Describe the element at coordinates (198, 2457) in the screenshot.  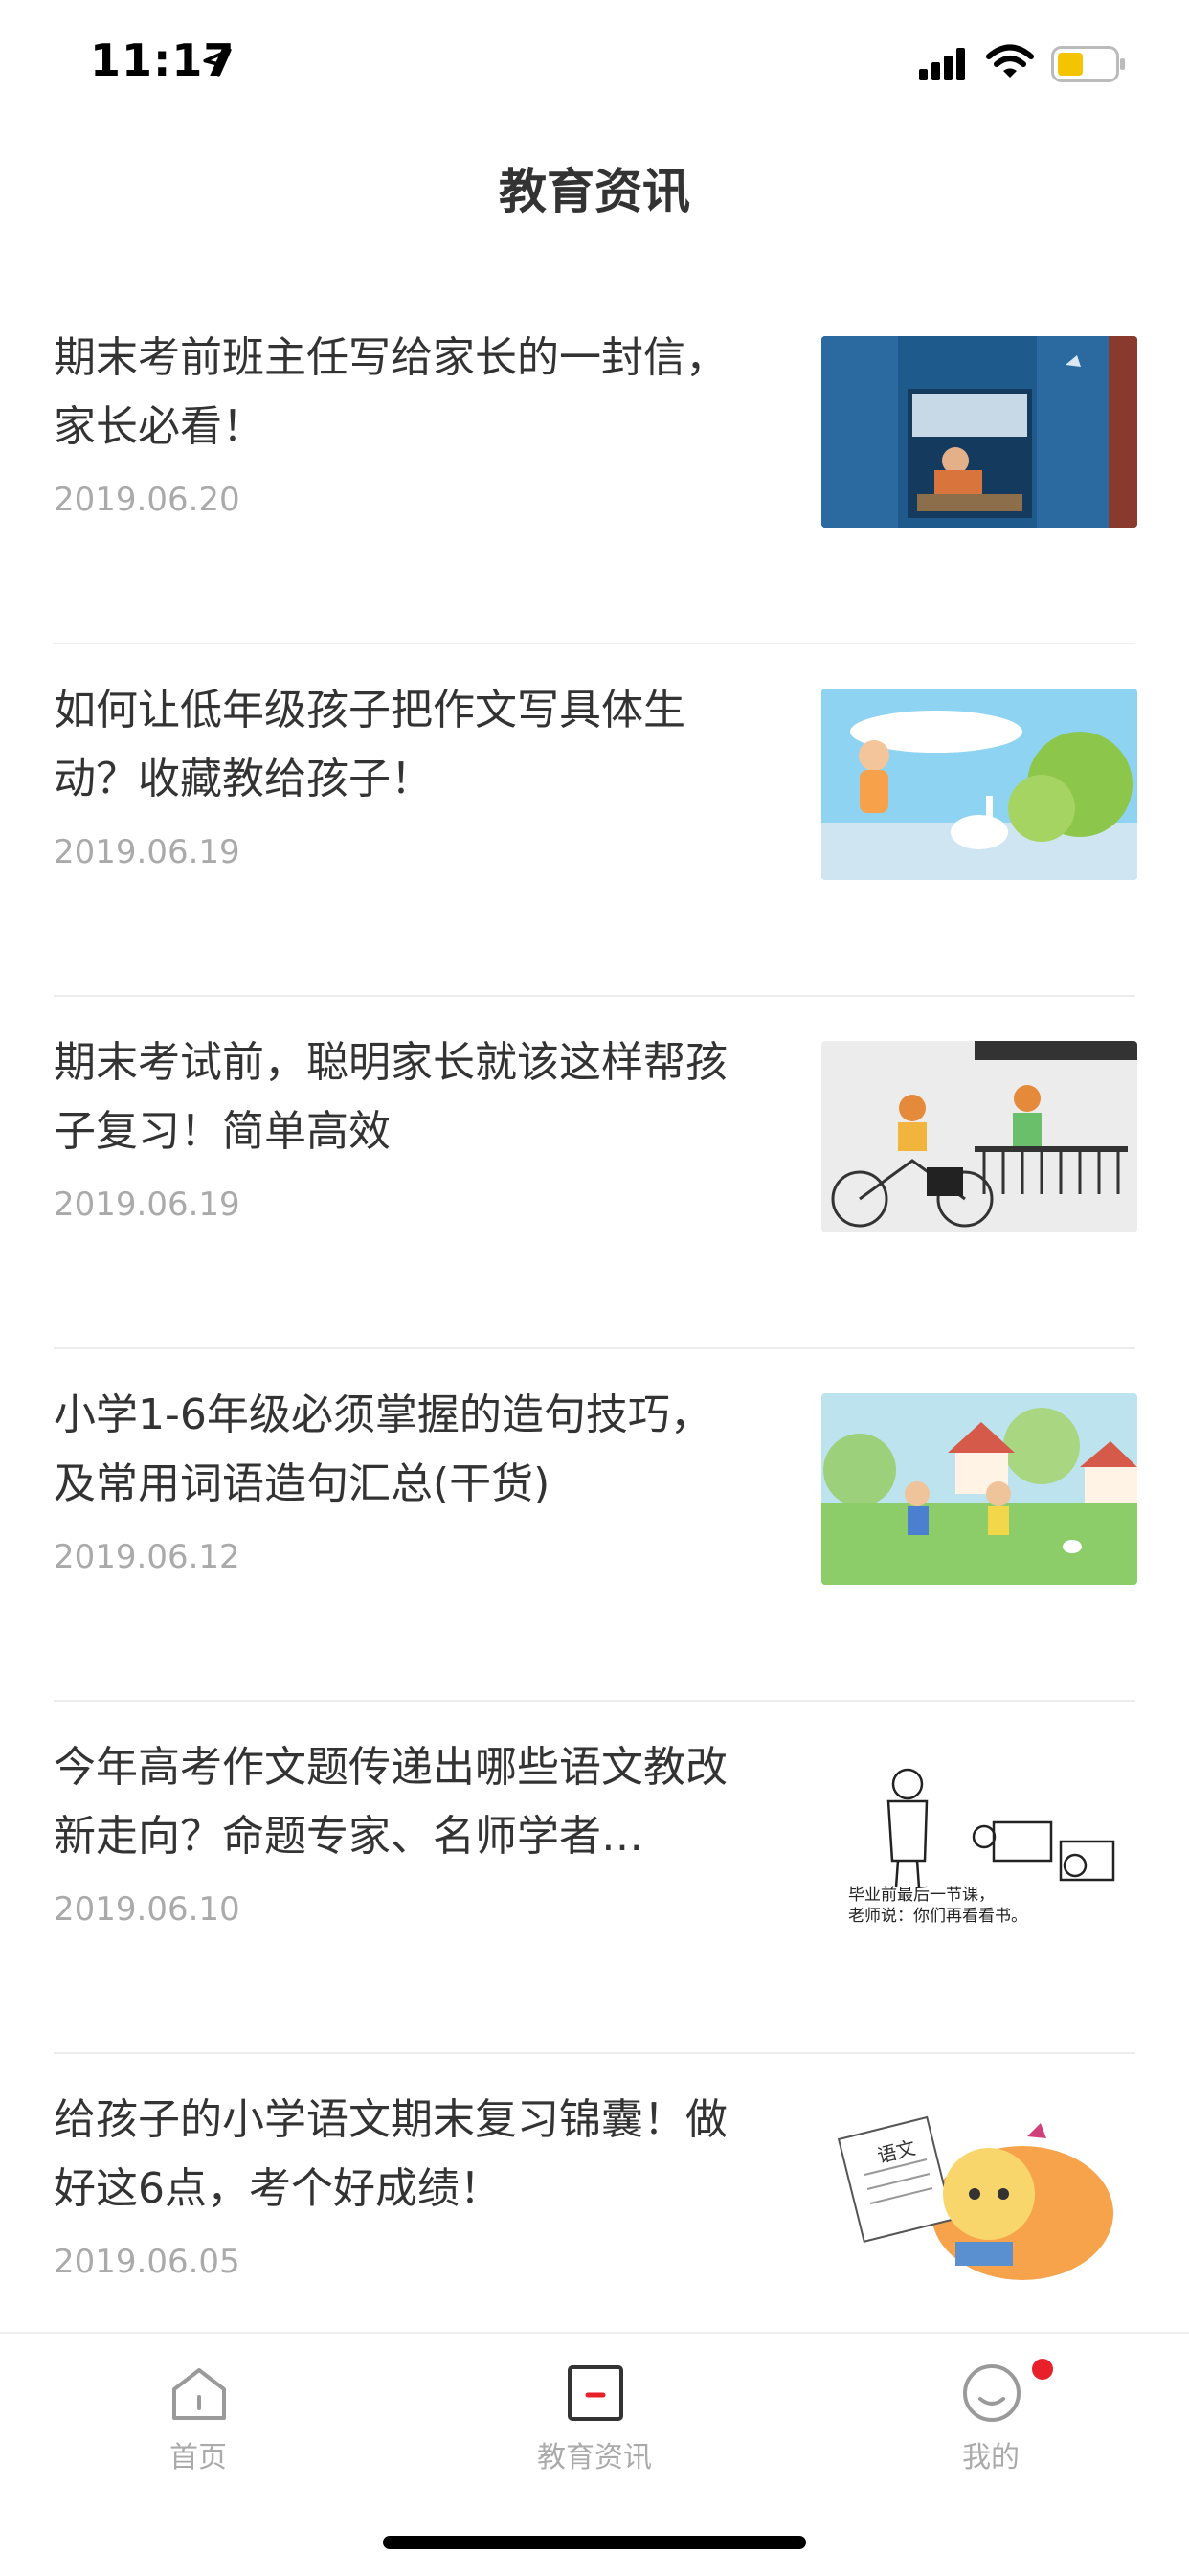
I see `tab-label-home: 首页` at that location.